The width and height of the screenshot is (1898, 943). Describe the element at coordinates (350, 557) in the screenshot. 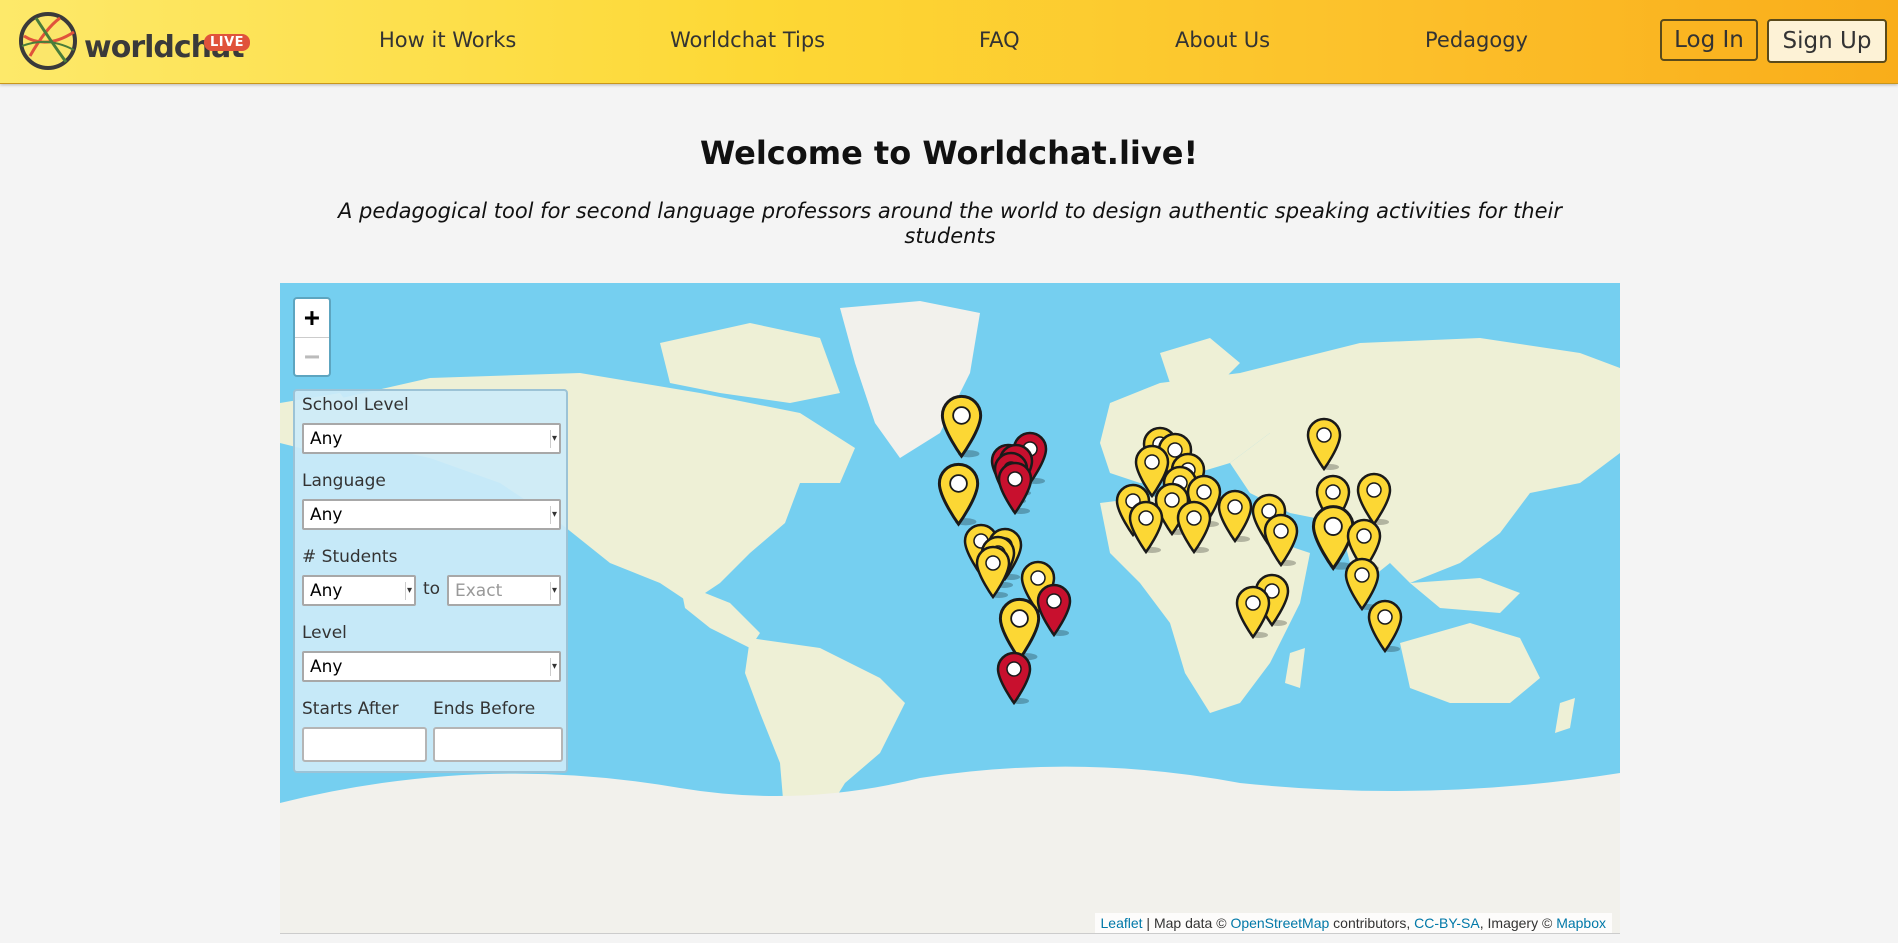

I see `students-label: # Students` at that location.